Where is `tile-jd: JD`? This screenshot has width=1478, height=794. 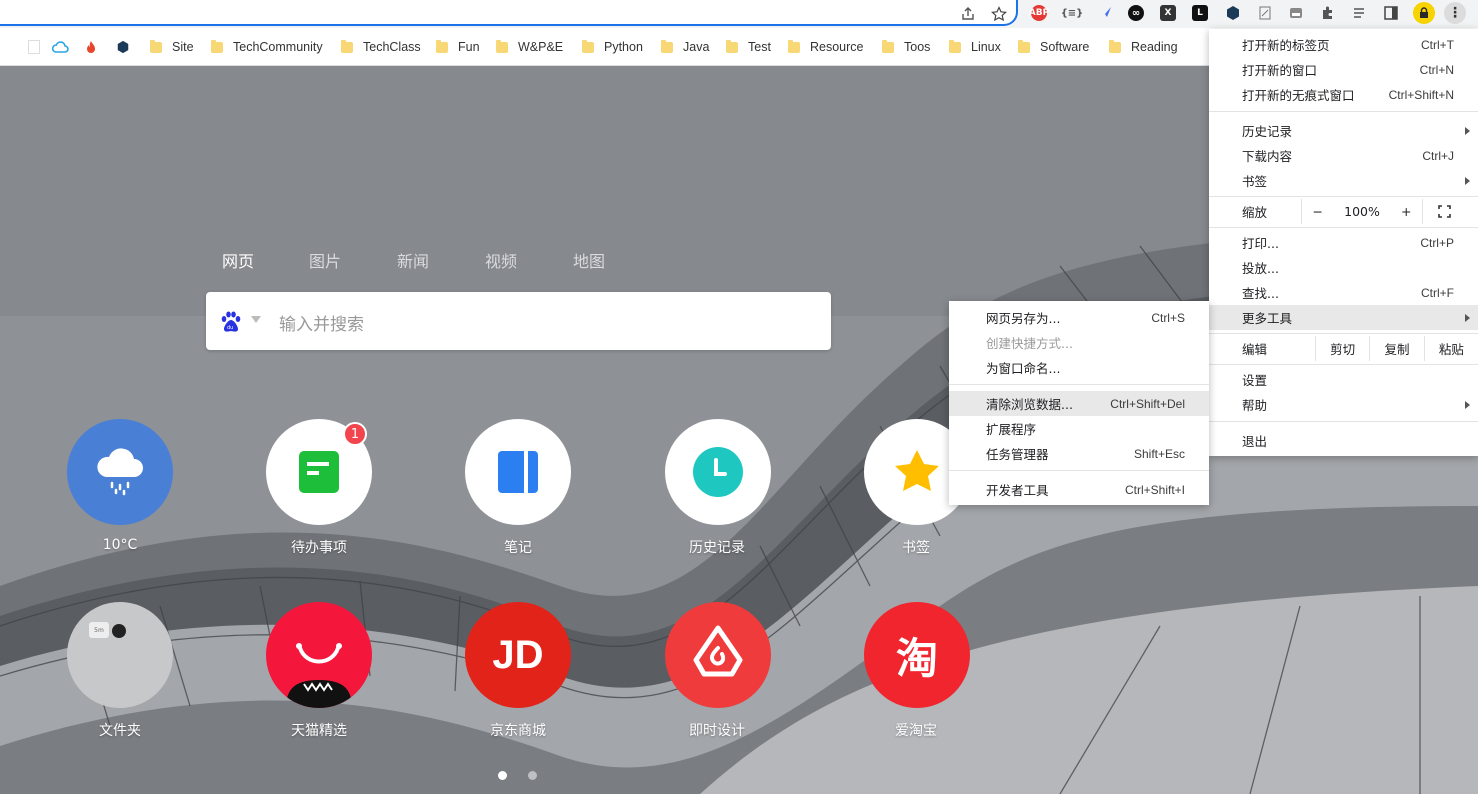 tile-jd: JD is located at coordinates (518, 655).